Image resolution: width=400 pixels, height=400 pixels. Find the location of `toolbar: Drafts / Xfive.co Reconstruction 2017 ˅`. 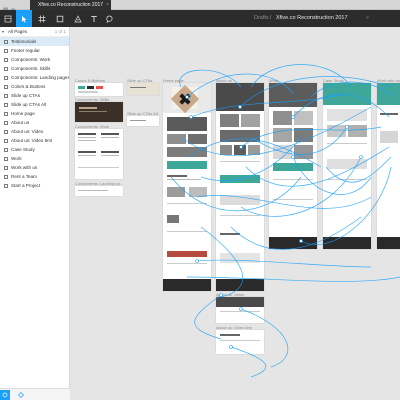

toolbar: Drafts / Xfive.co Reconstruction 2017 ˅ is located at coordinates (200, 18).